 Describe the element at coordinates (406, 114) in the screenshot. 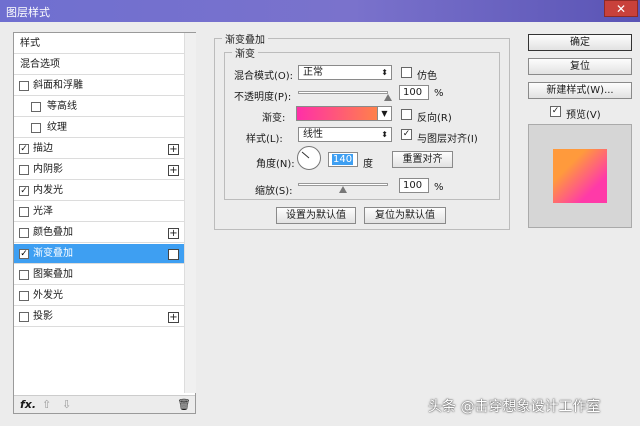

I see `reverse-checkbox` at that location.